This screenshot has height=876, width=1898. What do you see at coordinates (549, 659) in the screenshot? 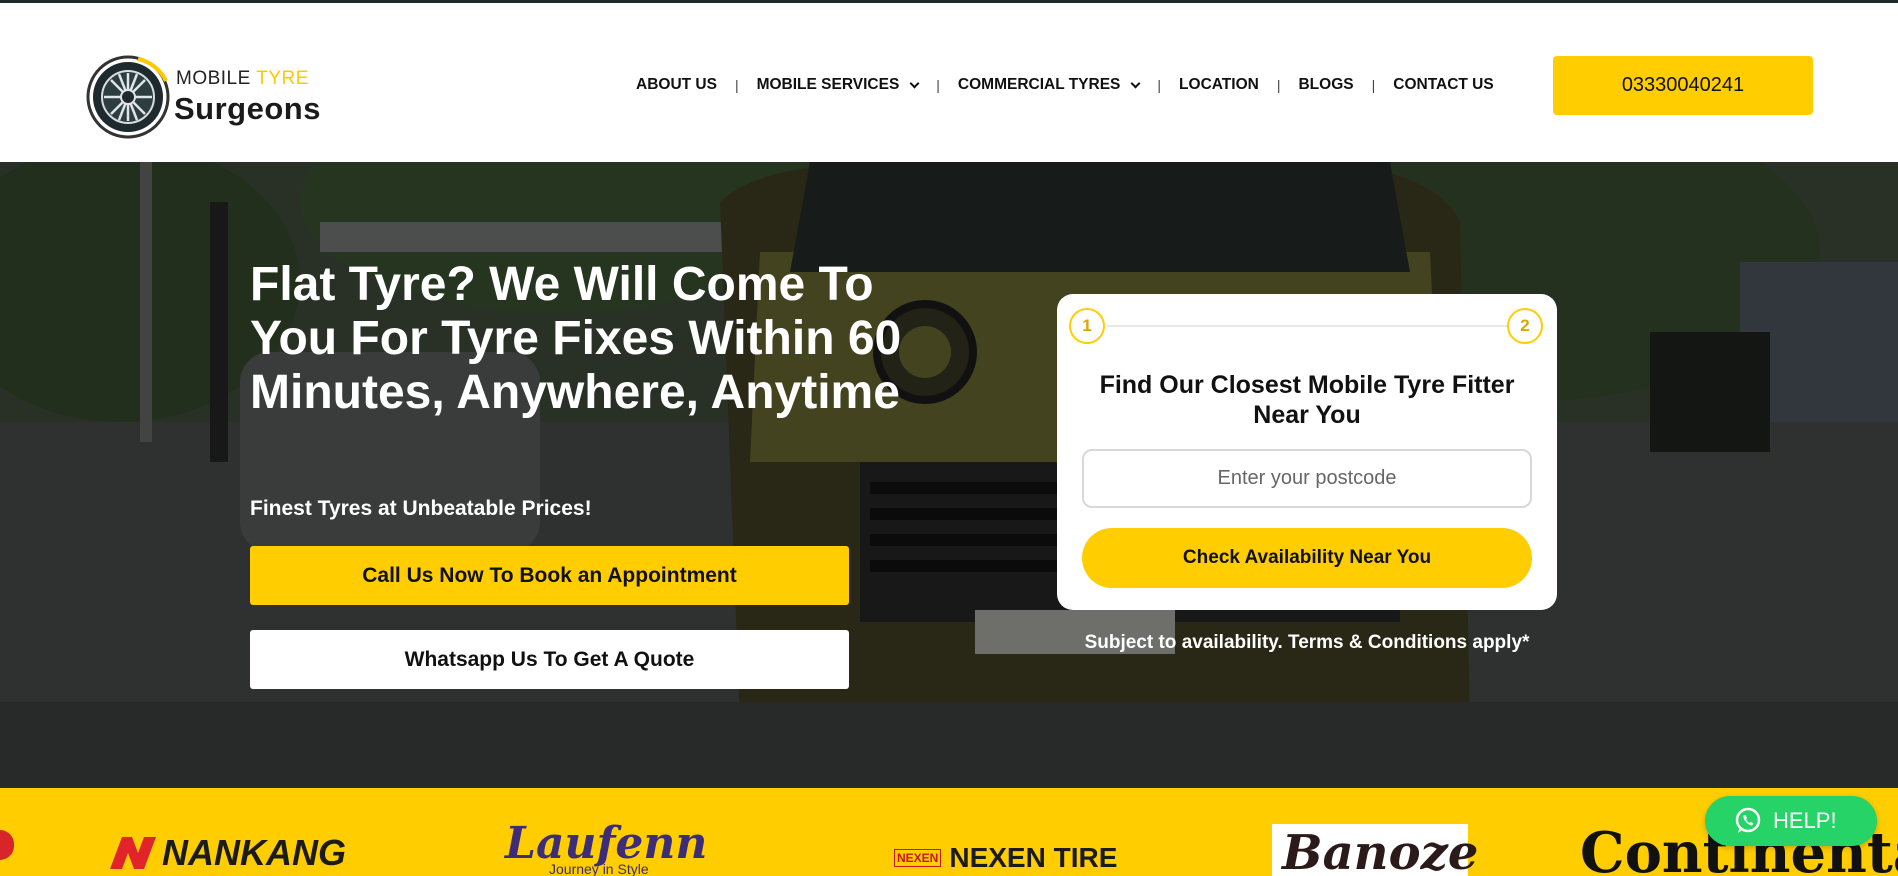
I see `whatsapp-quote-button: Whatsapp Us To Get A Quote` at bounding box center [549, 659].